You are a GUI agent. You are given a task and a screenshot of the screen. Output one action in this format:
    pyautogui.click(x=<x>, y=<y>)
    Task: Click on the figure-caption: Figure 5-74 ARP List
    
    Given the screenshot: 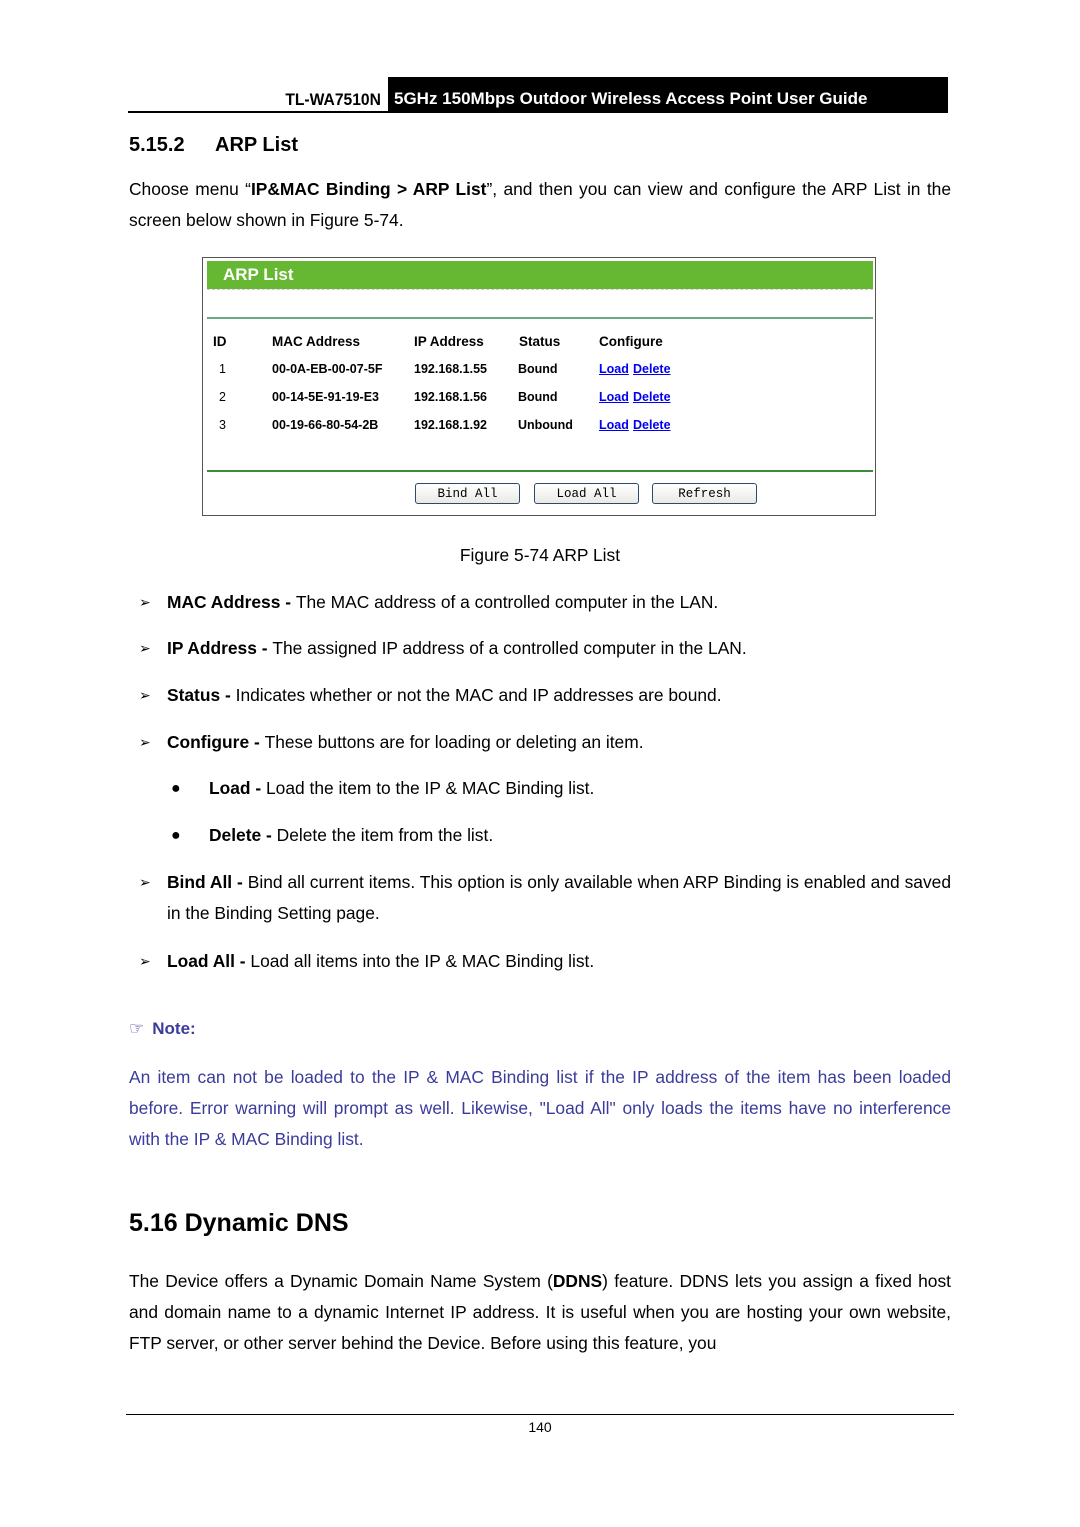 What is the action you would take?
    pyautogui.click(x=540, y=555)
    